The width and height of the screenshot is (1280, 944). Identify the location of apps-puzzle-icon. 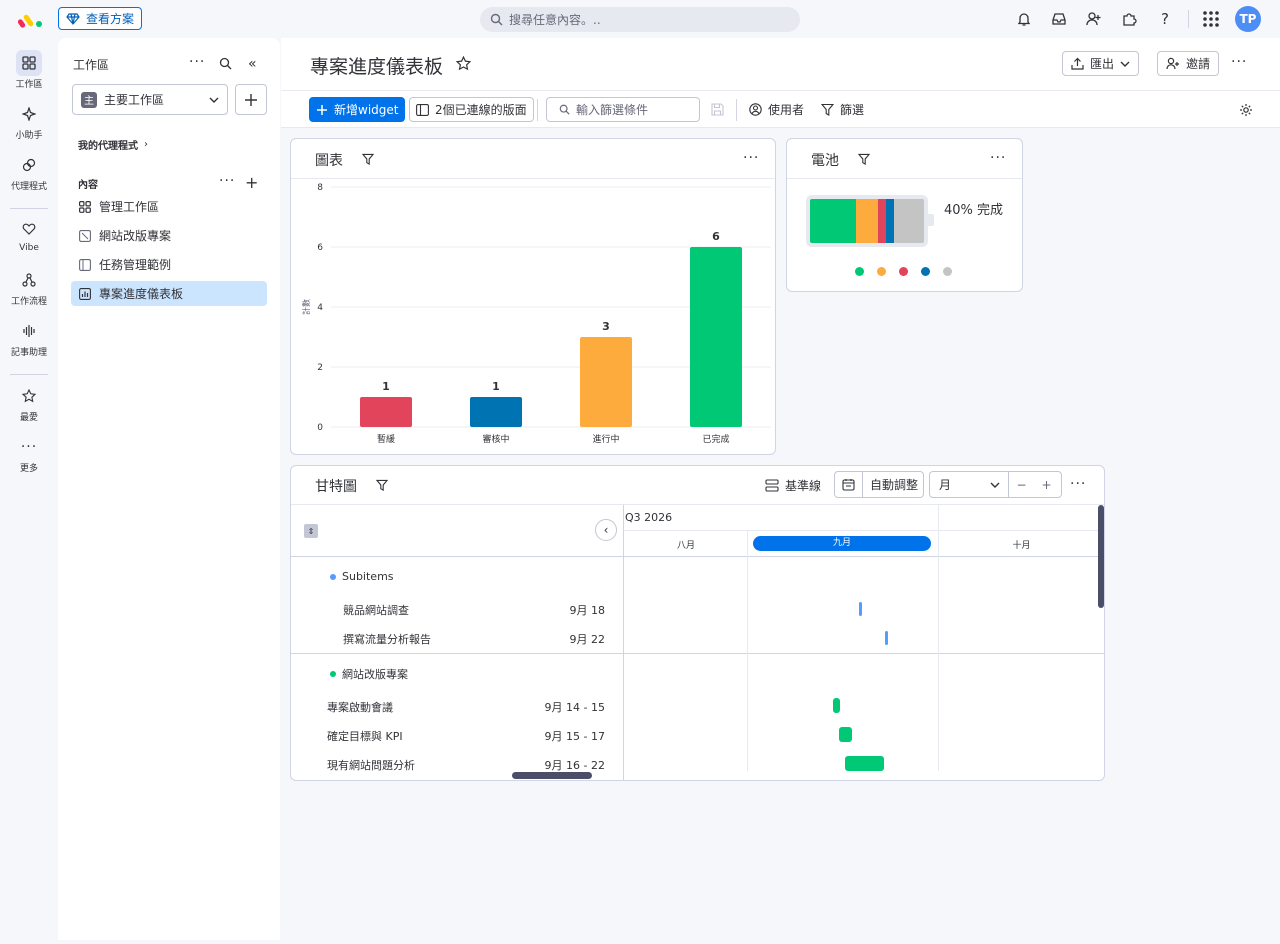
(1129, 19).